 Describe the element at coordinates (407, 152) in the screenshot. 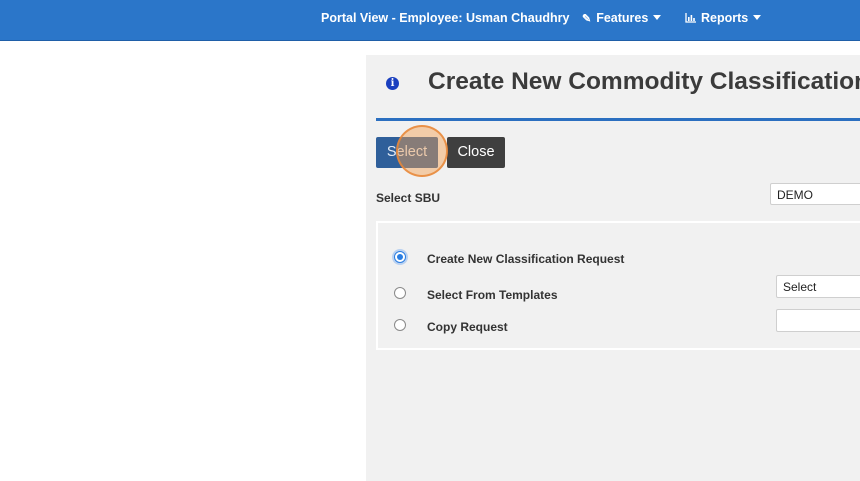

I see `select-button: Select` at that location.